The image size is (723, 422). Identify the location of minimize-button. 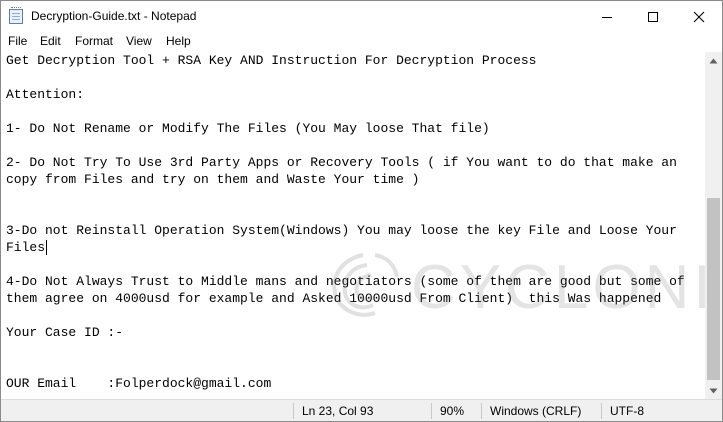
(607, 16).